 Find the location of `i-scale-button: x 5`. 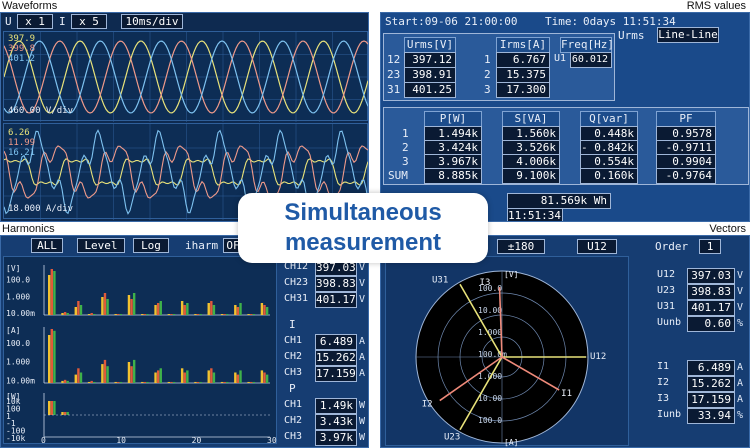

i-scale-button: x 5 is located at coordinates (89, 21).